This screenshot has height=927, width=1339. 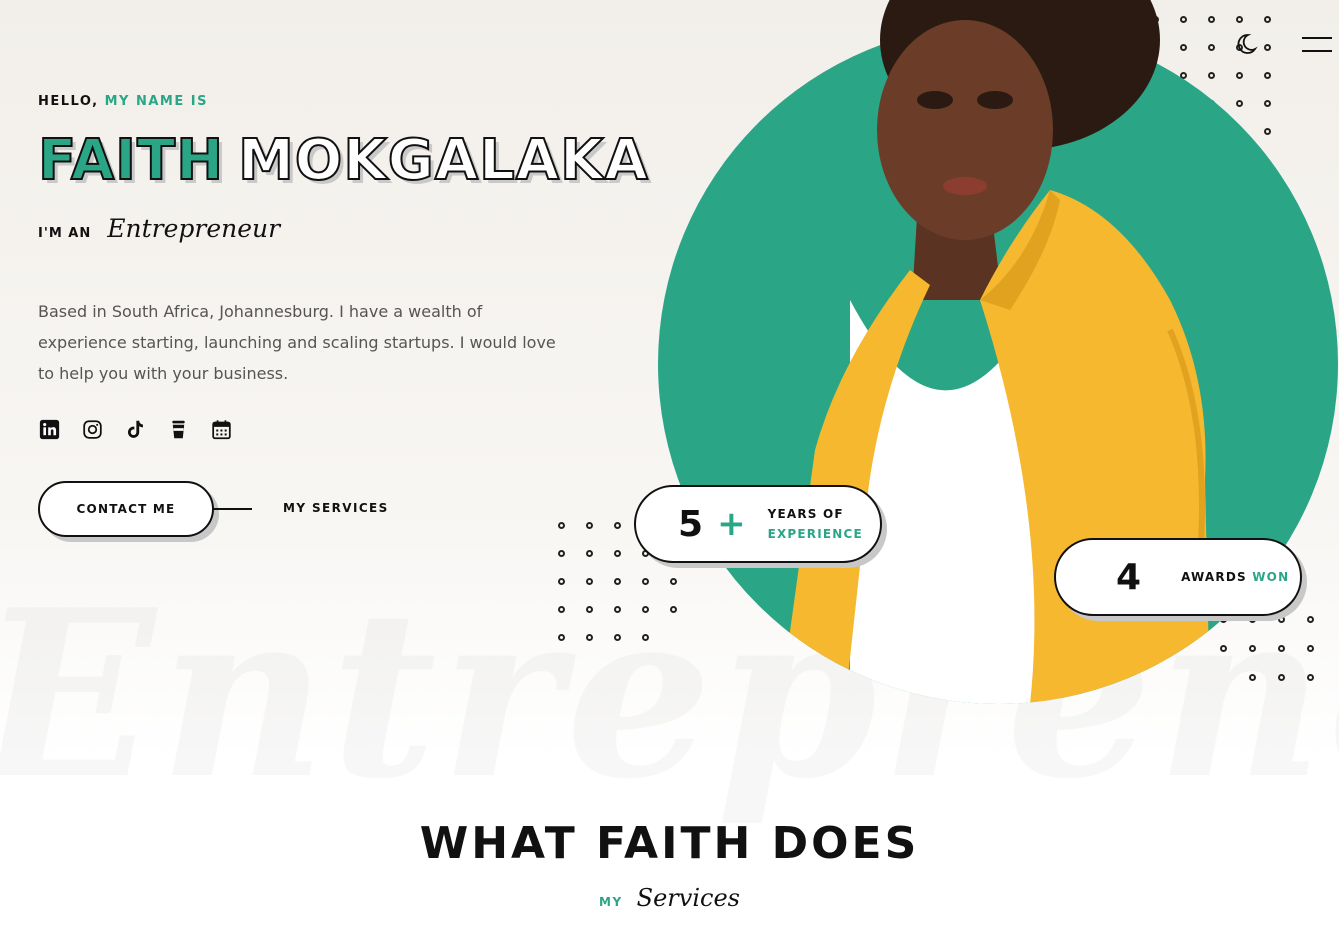 I want to click on greeting: HELLO, MY NAME IS, so click(x=123, y=101).